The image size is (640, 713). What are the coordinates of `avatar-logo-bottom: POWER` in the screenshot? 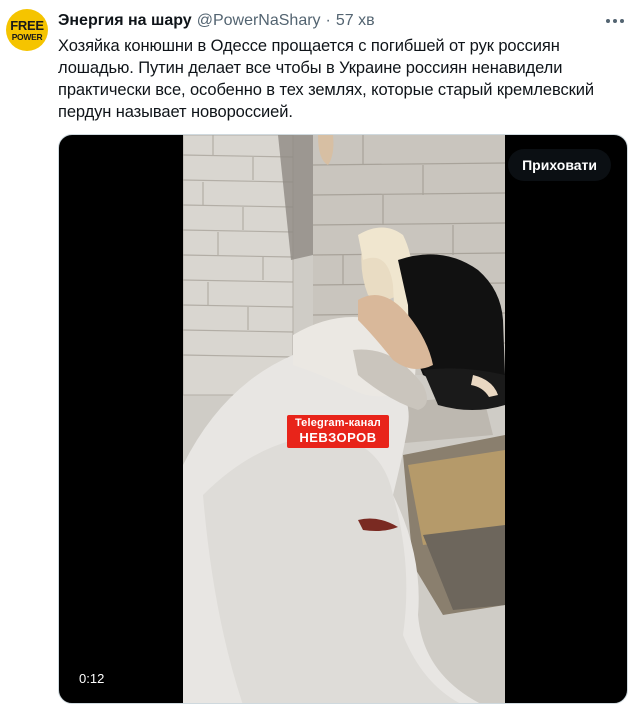 It's located at (27, 36).